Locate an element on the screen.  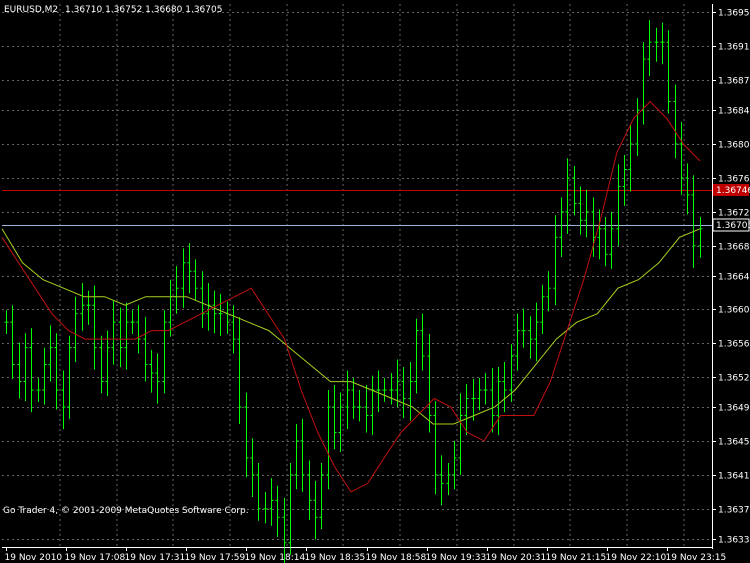
y-tick-label: 1.36490 is located at coordinates (734, 409).